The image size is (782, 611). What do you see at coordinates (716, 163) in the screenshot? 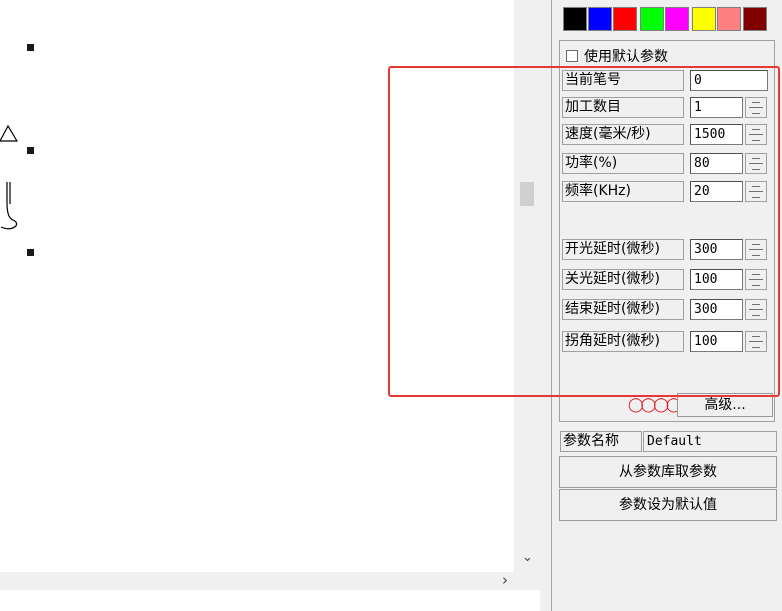
I see `param-value-input: 80` at bounding box center [716, 163].